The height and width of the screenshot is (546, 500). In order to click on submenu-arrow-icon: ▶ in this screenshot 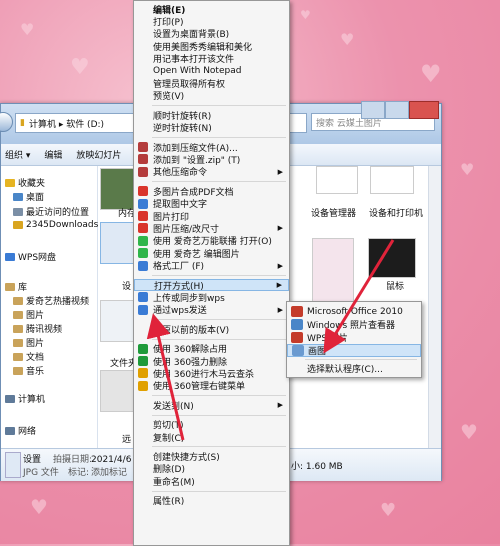, I will do `click(280, 309)`.